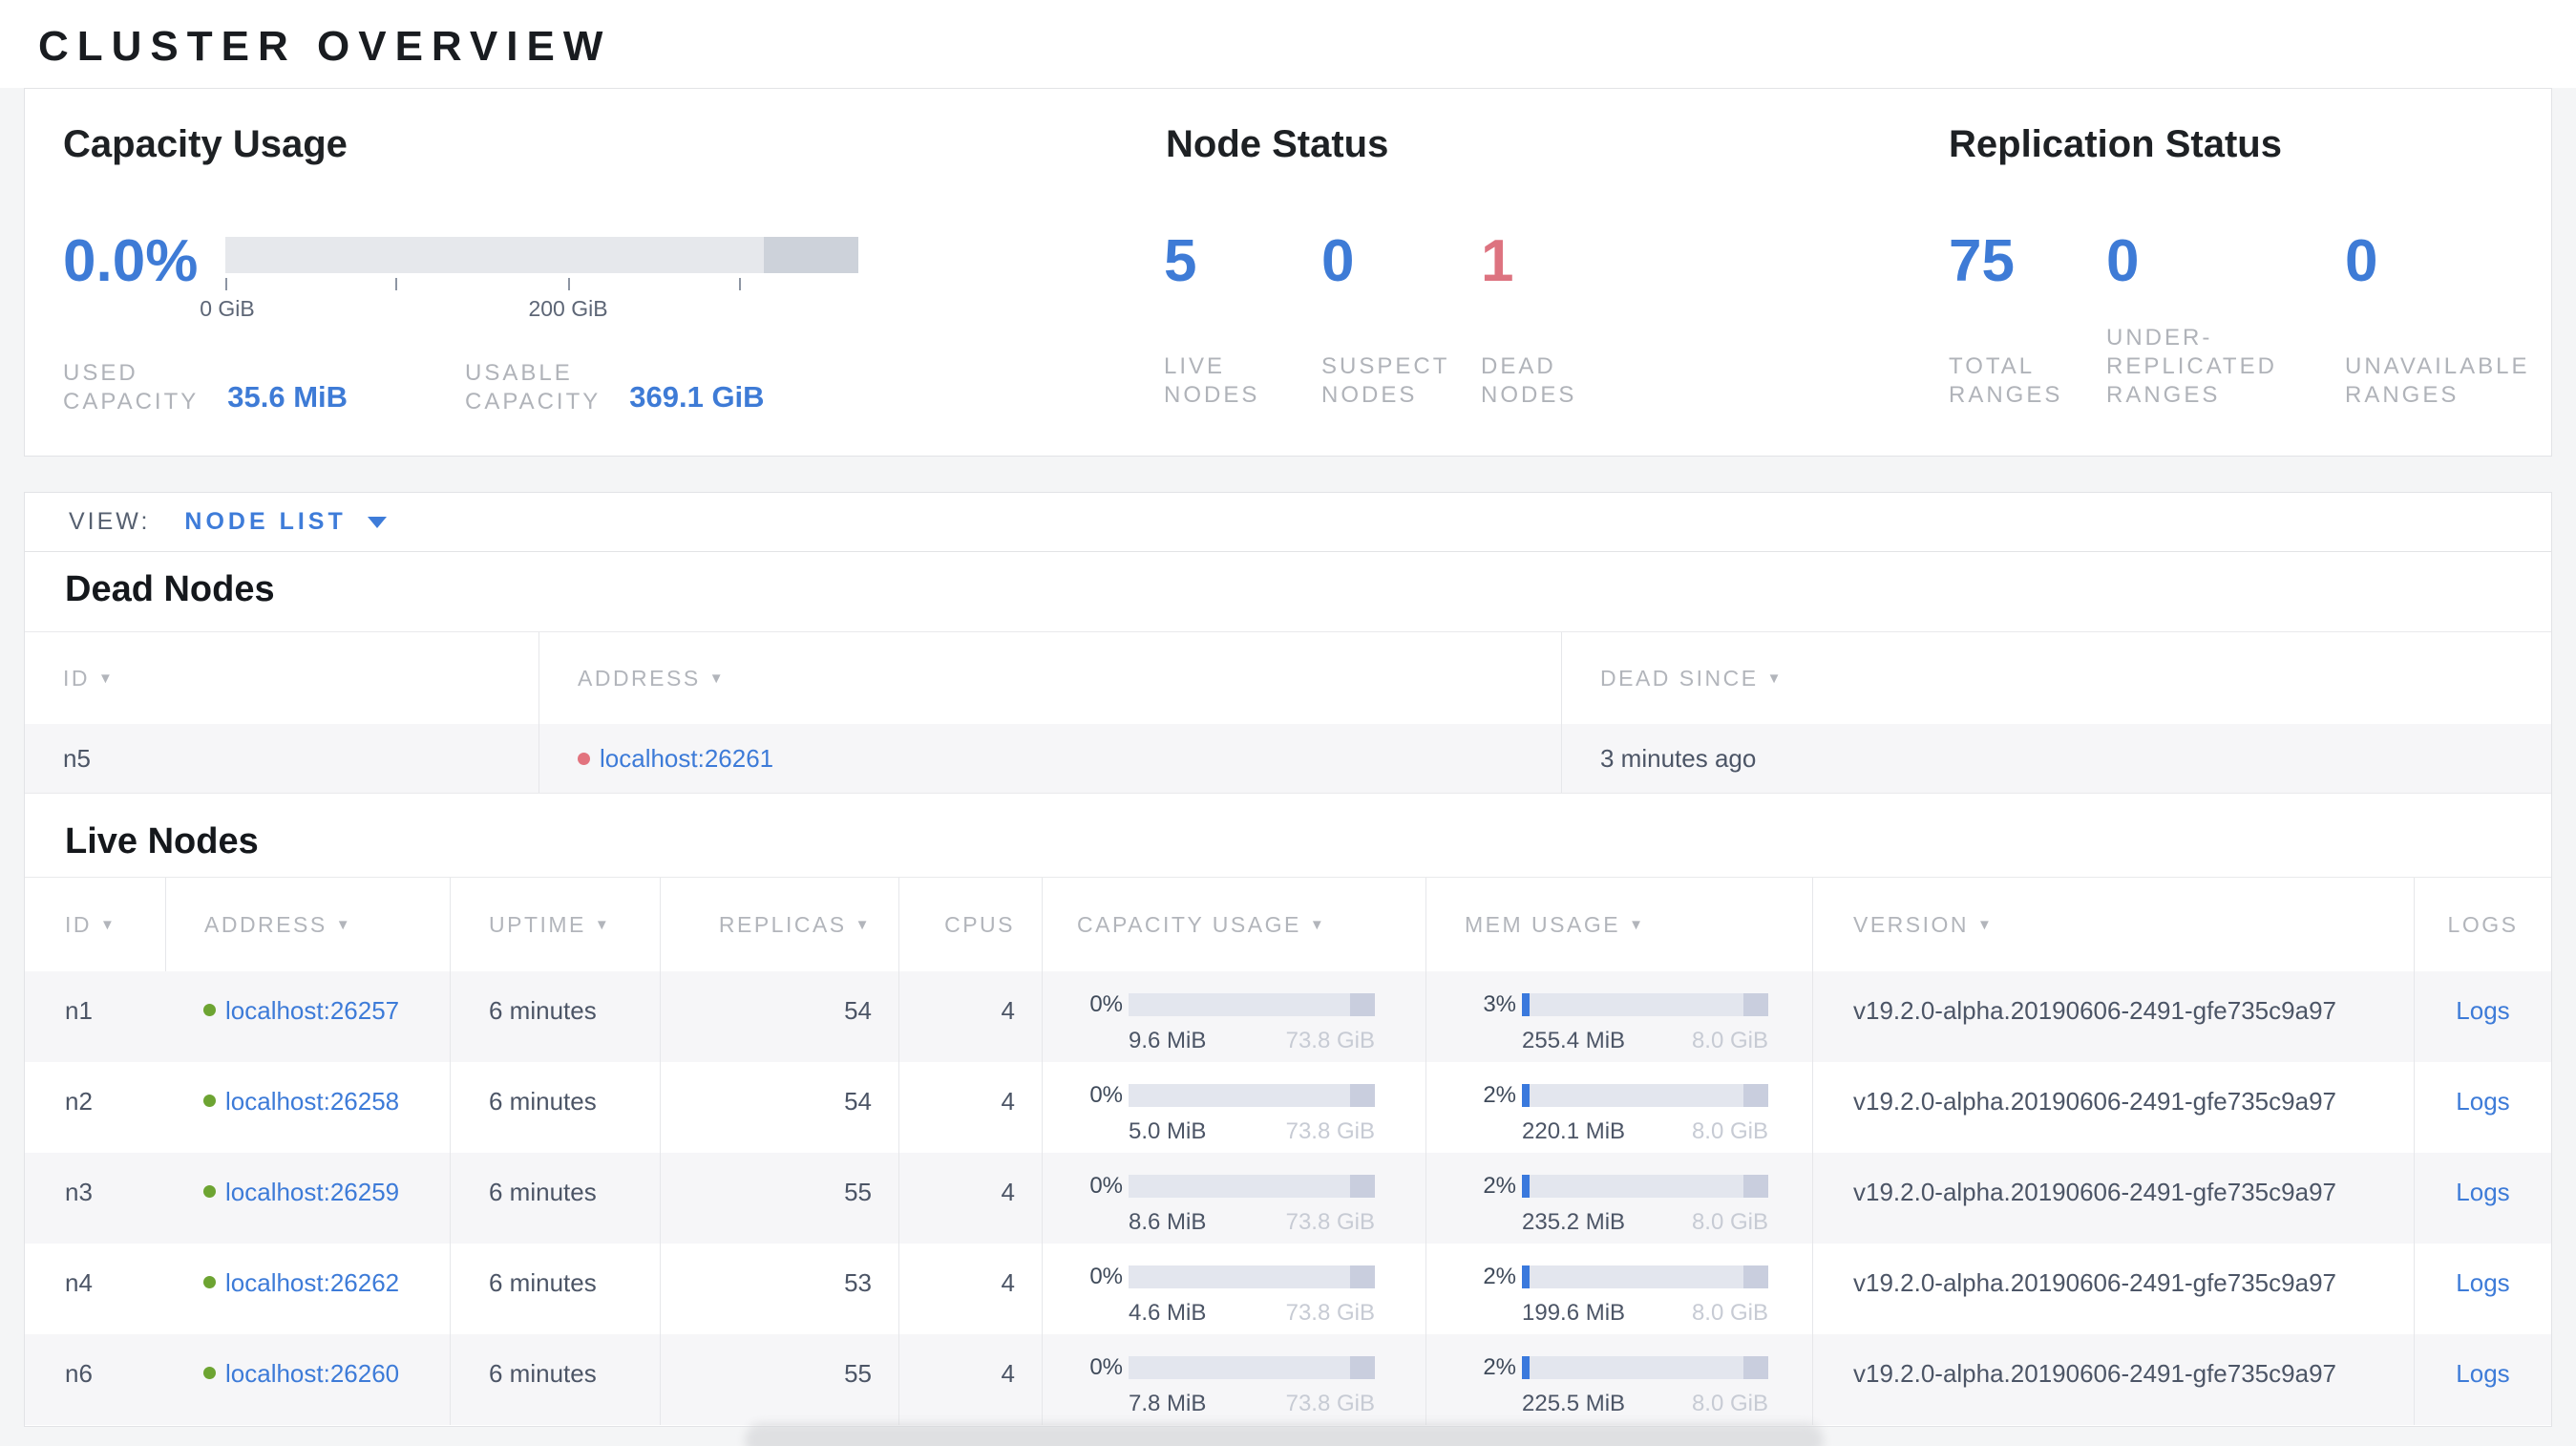  I want to click on total-ranges-count: 75, so click(1982, 261).